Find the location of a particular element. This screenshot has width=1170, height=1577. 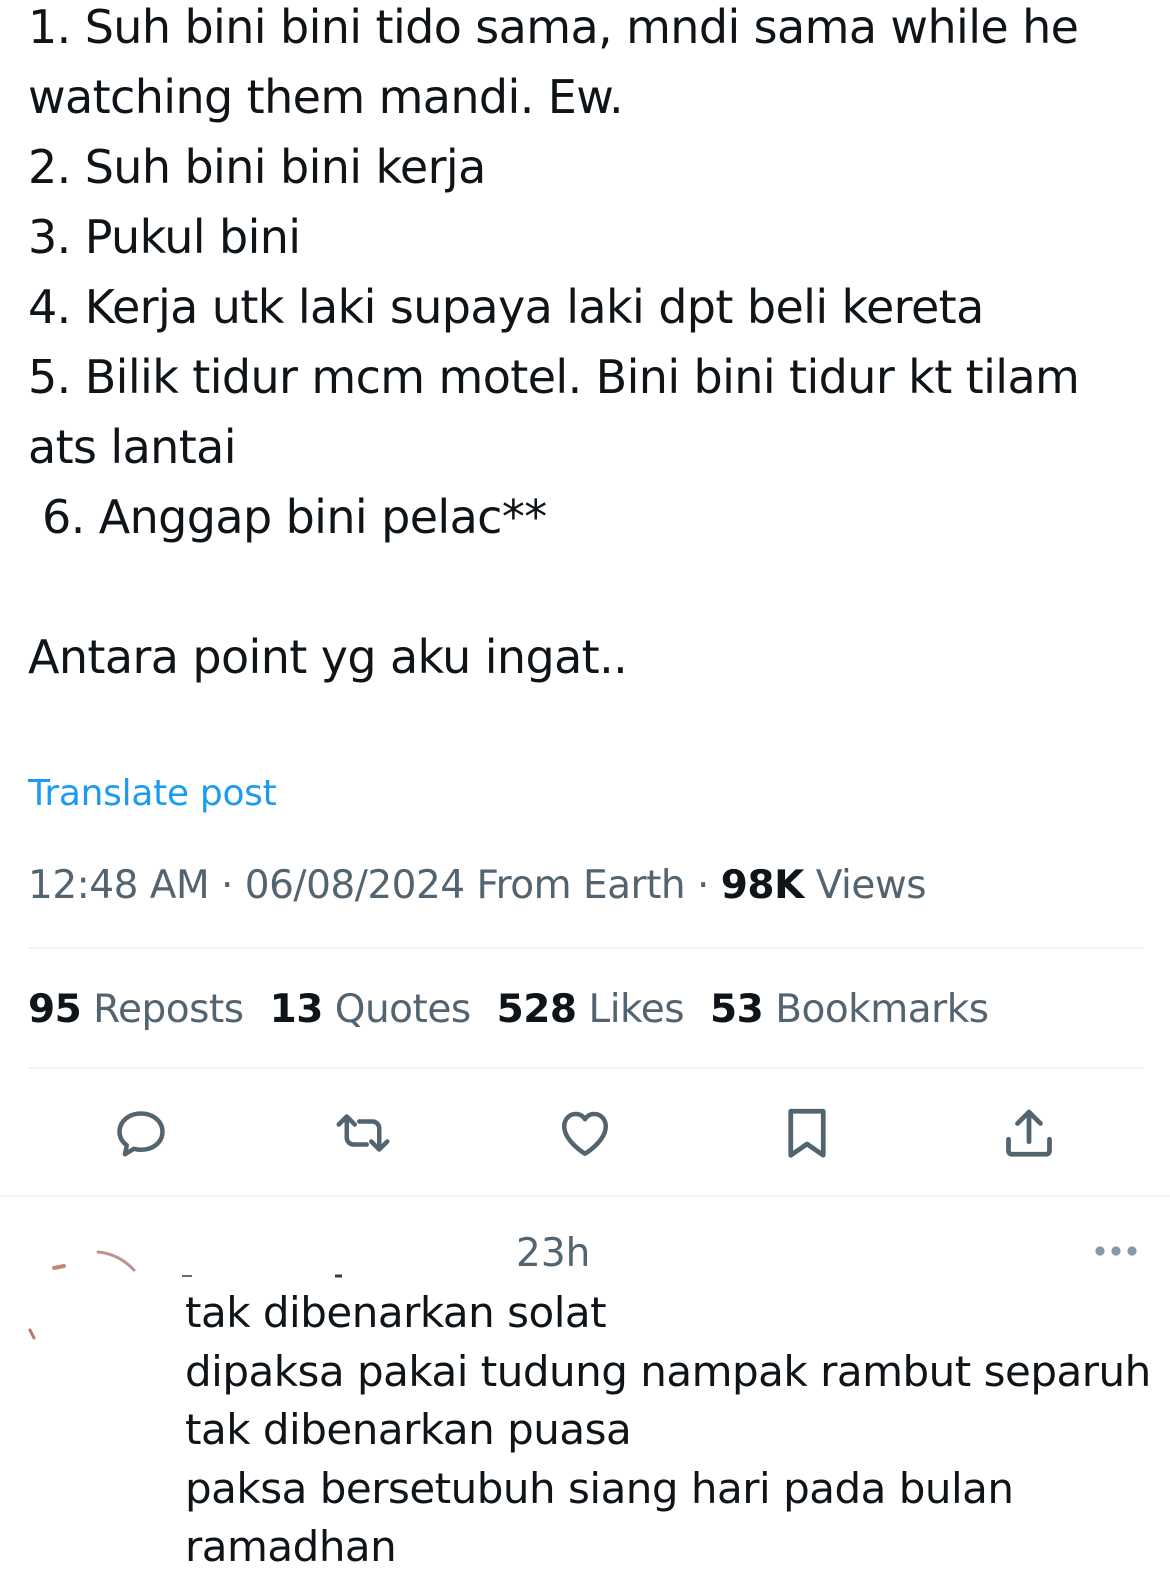

quotes-label: Quotes is located at coordinates (396, 1009).